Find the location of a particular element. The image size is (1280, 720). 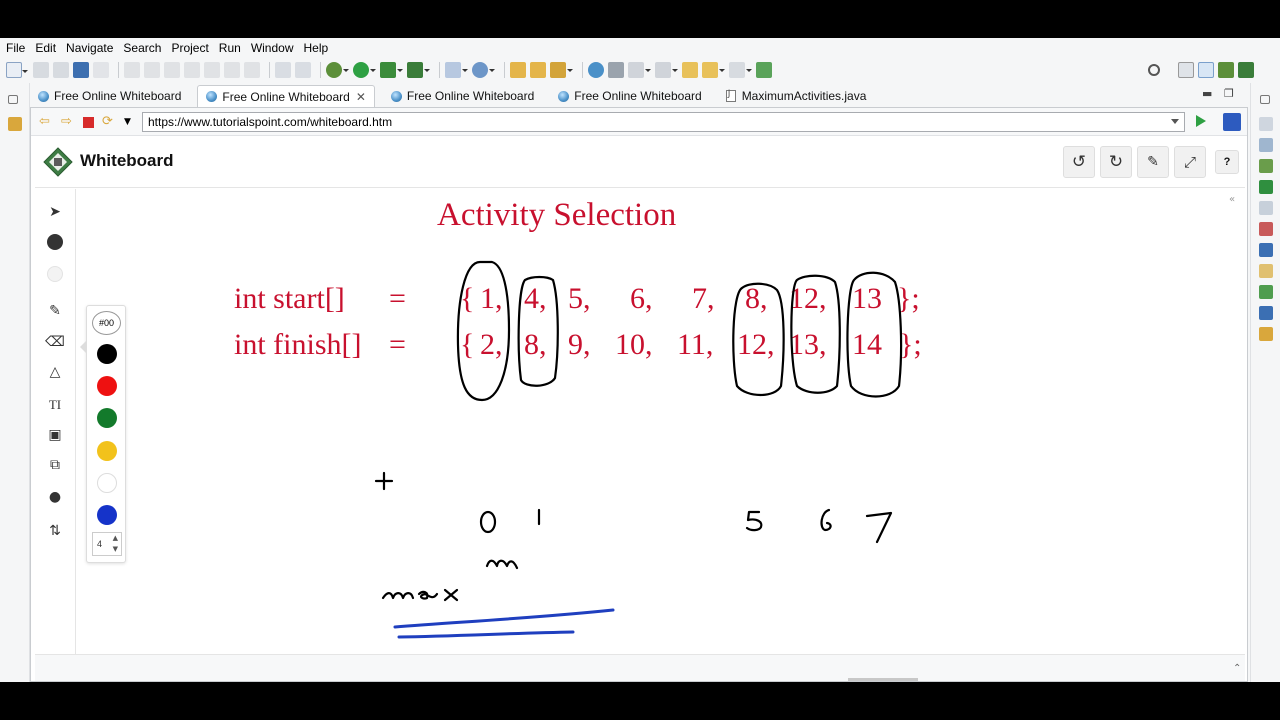

external-tools-icon is located at coordinates (418, 70).